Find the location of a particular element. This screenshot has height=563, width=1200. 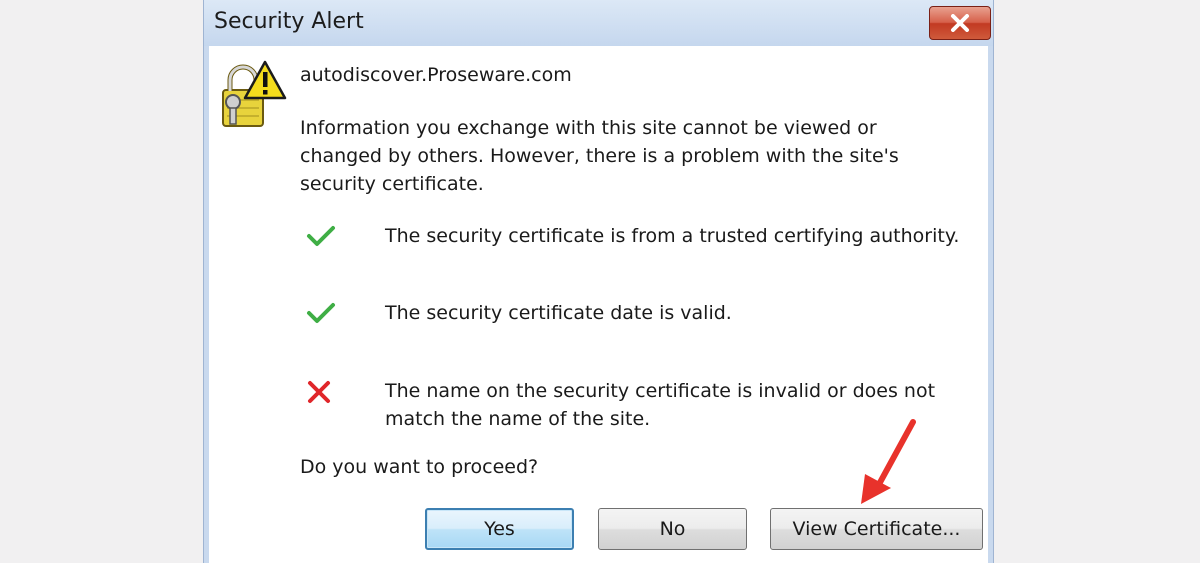

close-button is located at coordinates (960, 23).